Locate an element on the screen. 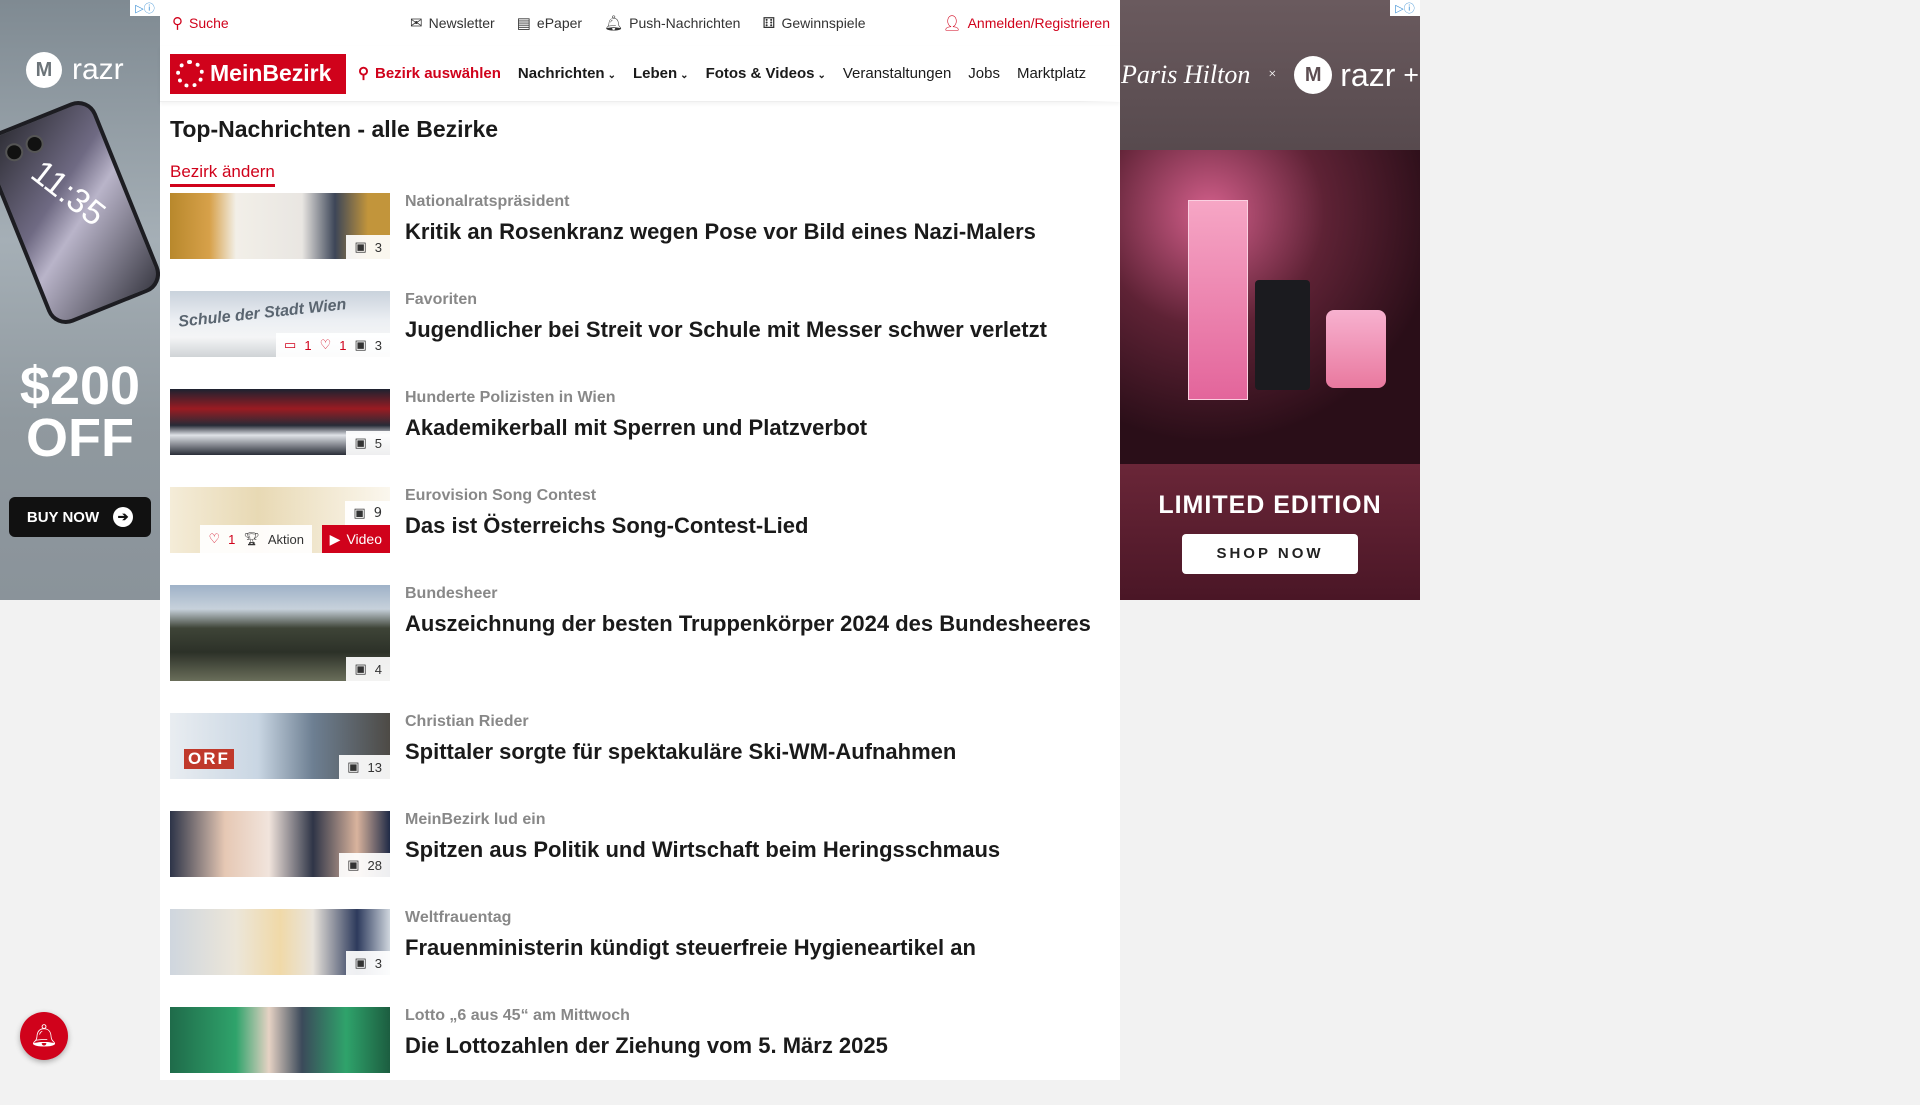 The image size is (1920, 1105). video-label: Video is located at coordinates (364, 539).